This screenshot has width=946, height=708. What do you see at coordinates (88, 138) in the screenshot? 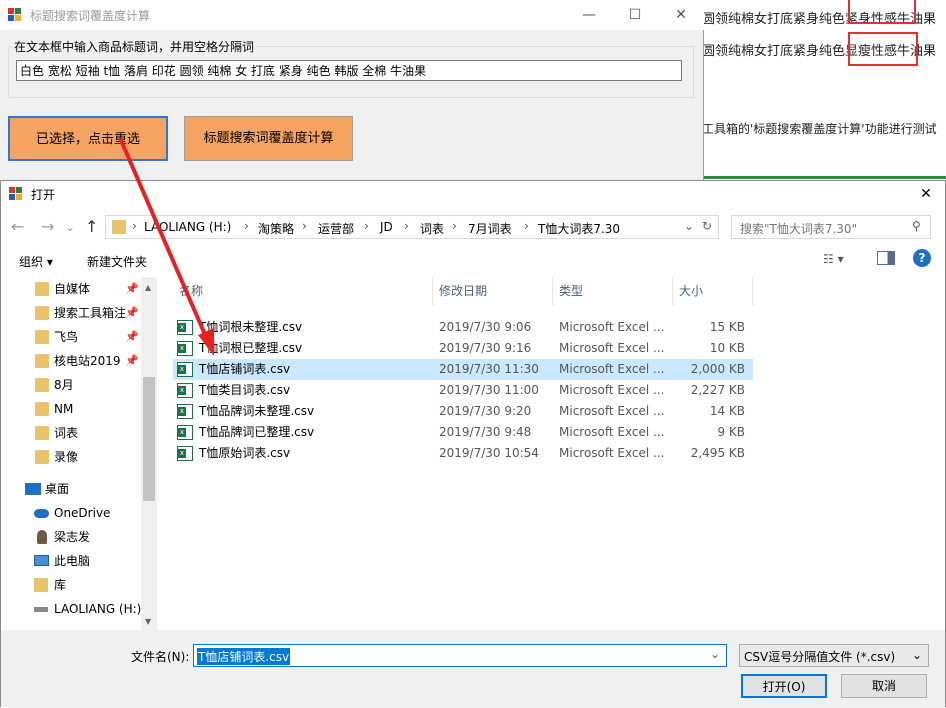
I see `reselect-button: 已选择，点击重选` at bounding box center [88, 138].